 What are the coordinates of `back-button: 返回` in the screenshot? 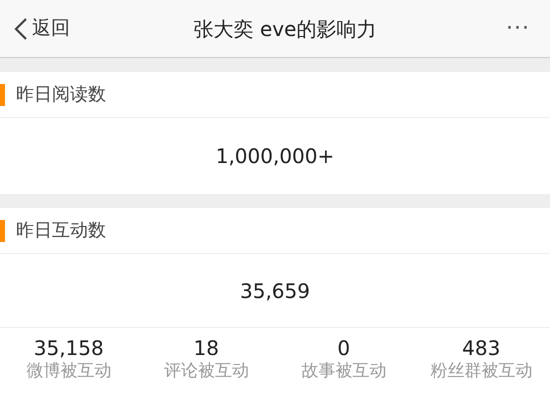 It's located at (42, 28).